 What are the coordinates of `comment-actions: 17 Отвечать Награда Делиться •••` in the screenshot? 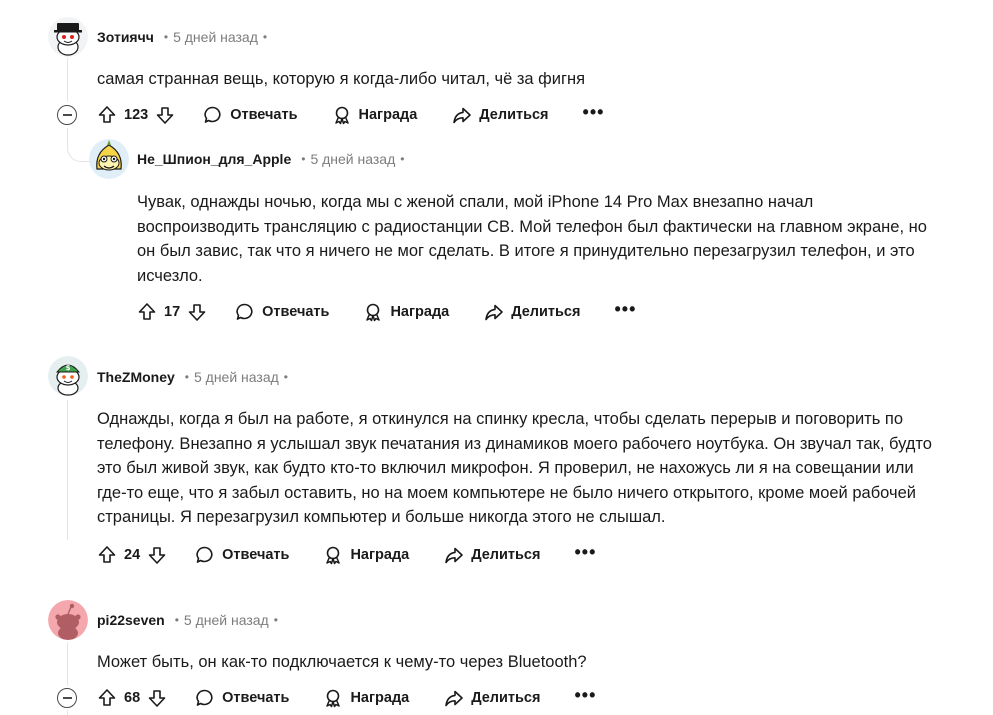 It's located at (386, 312).